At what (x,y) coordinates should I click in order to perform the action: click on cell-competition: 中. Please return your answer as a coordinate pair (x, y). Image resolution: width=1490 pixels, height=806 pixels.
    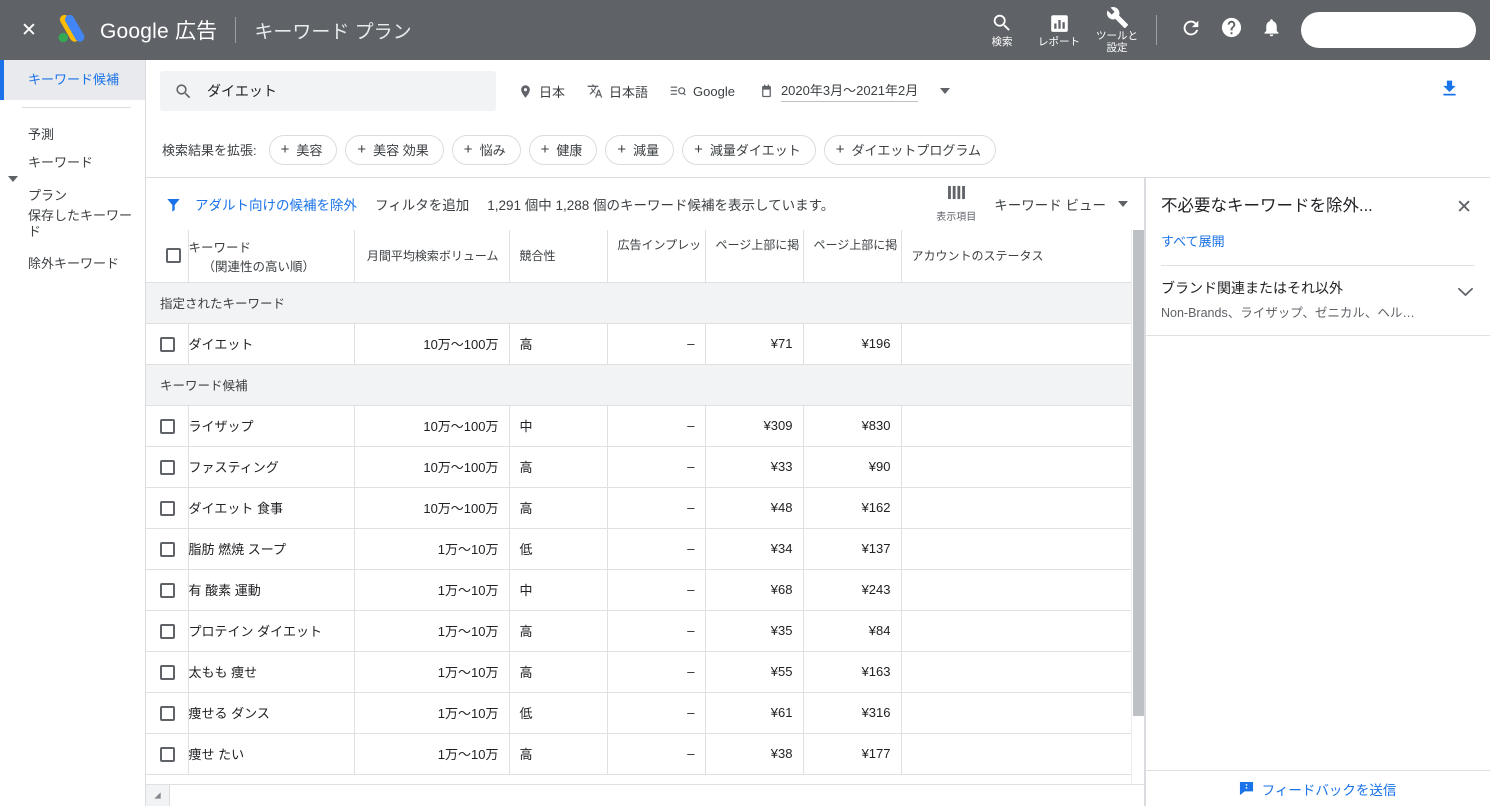
    Looking at the image, I should click on (558, 426).